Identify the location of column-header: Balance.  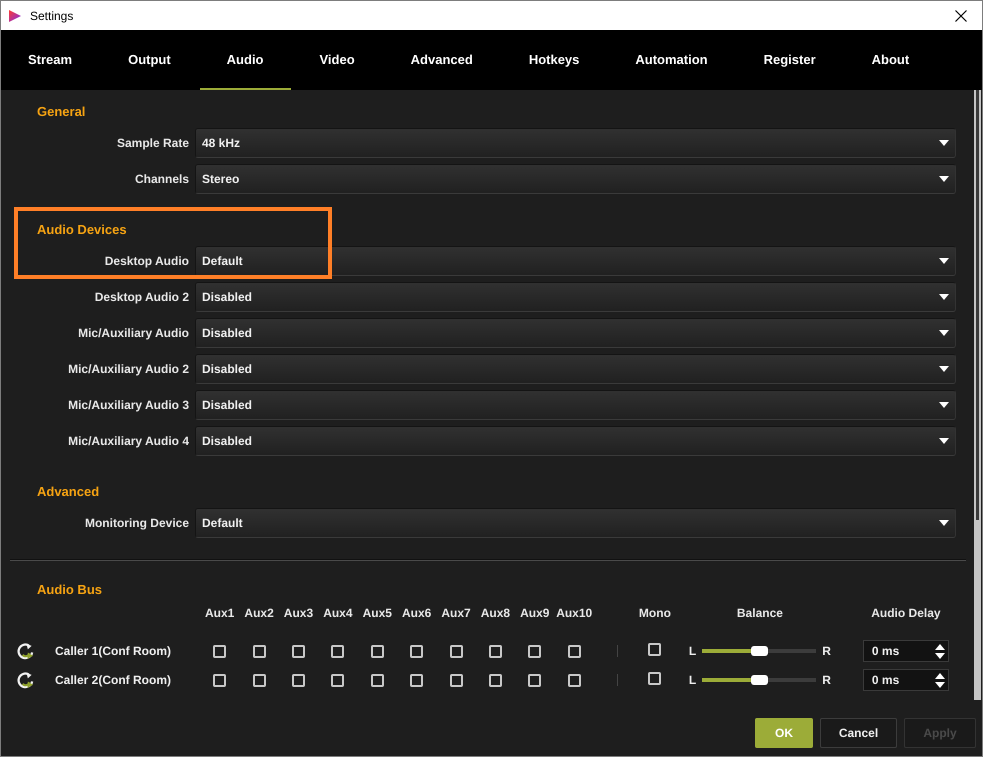
(759, 613).